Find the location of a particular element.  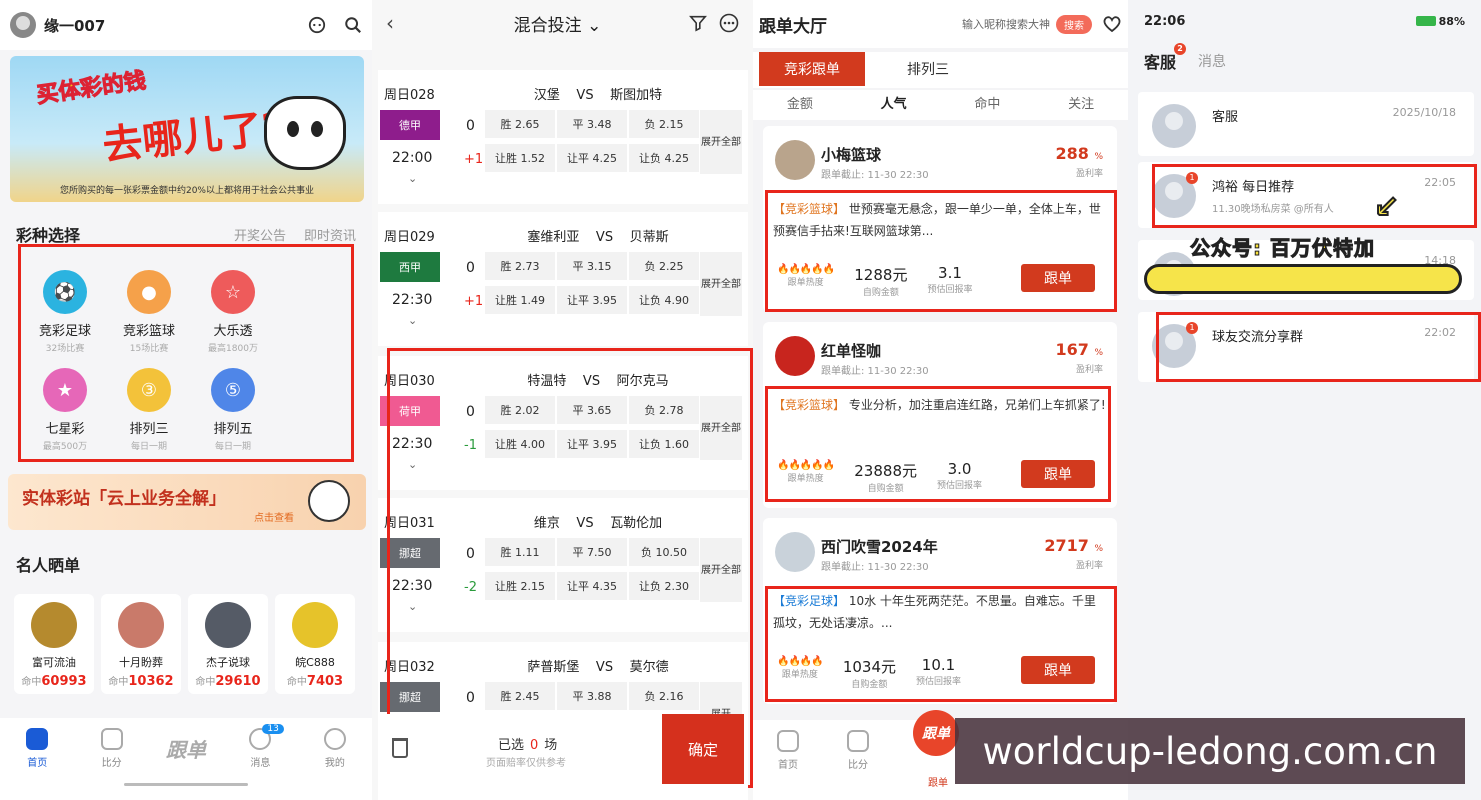

filter-icon is located at coordinates (698, 23).